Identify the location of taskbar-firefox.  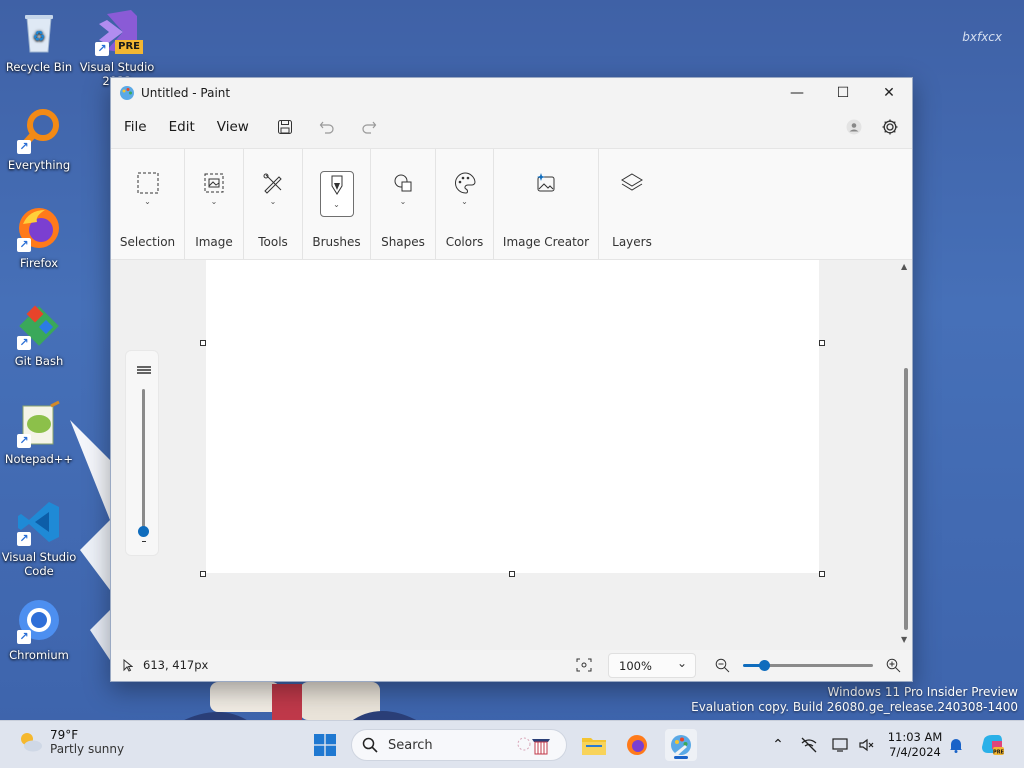
(637, 745).